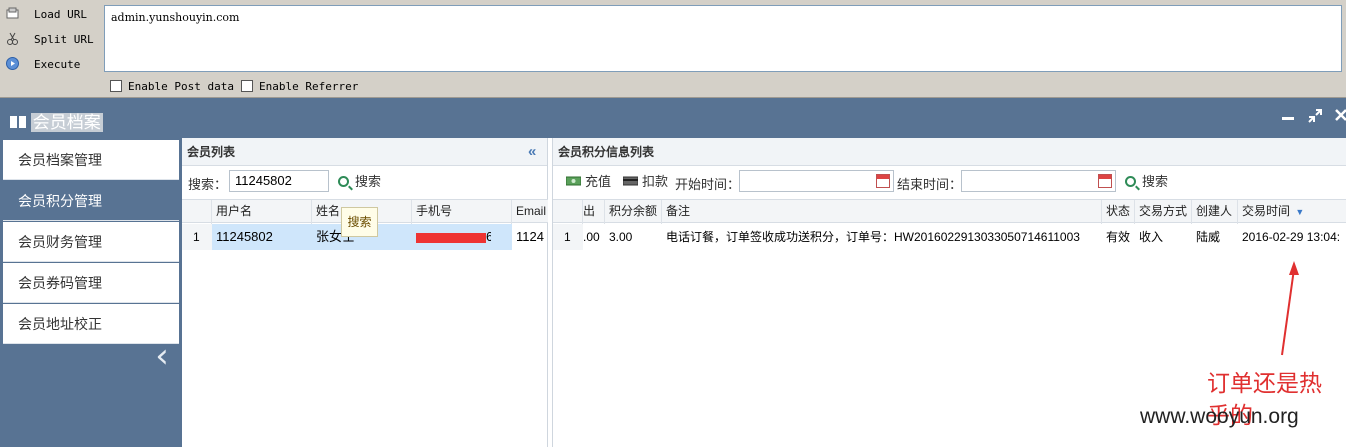 The height and width of the screenshot is (447, 1346). What do you see at coordinates (208, 184) in the screenshot?
I see `member-search-label: 搜索：` at bounding box center [208, 184].